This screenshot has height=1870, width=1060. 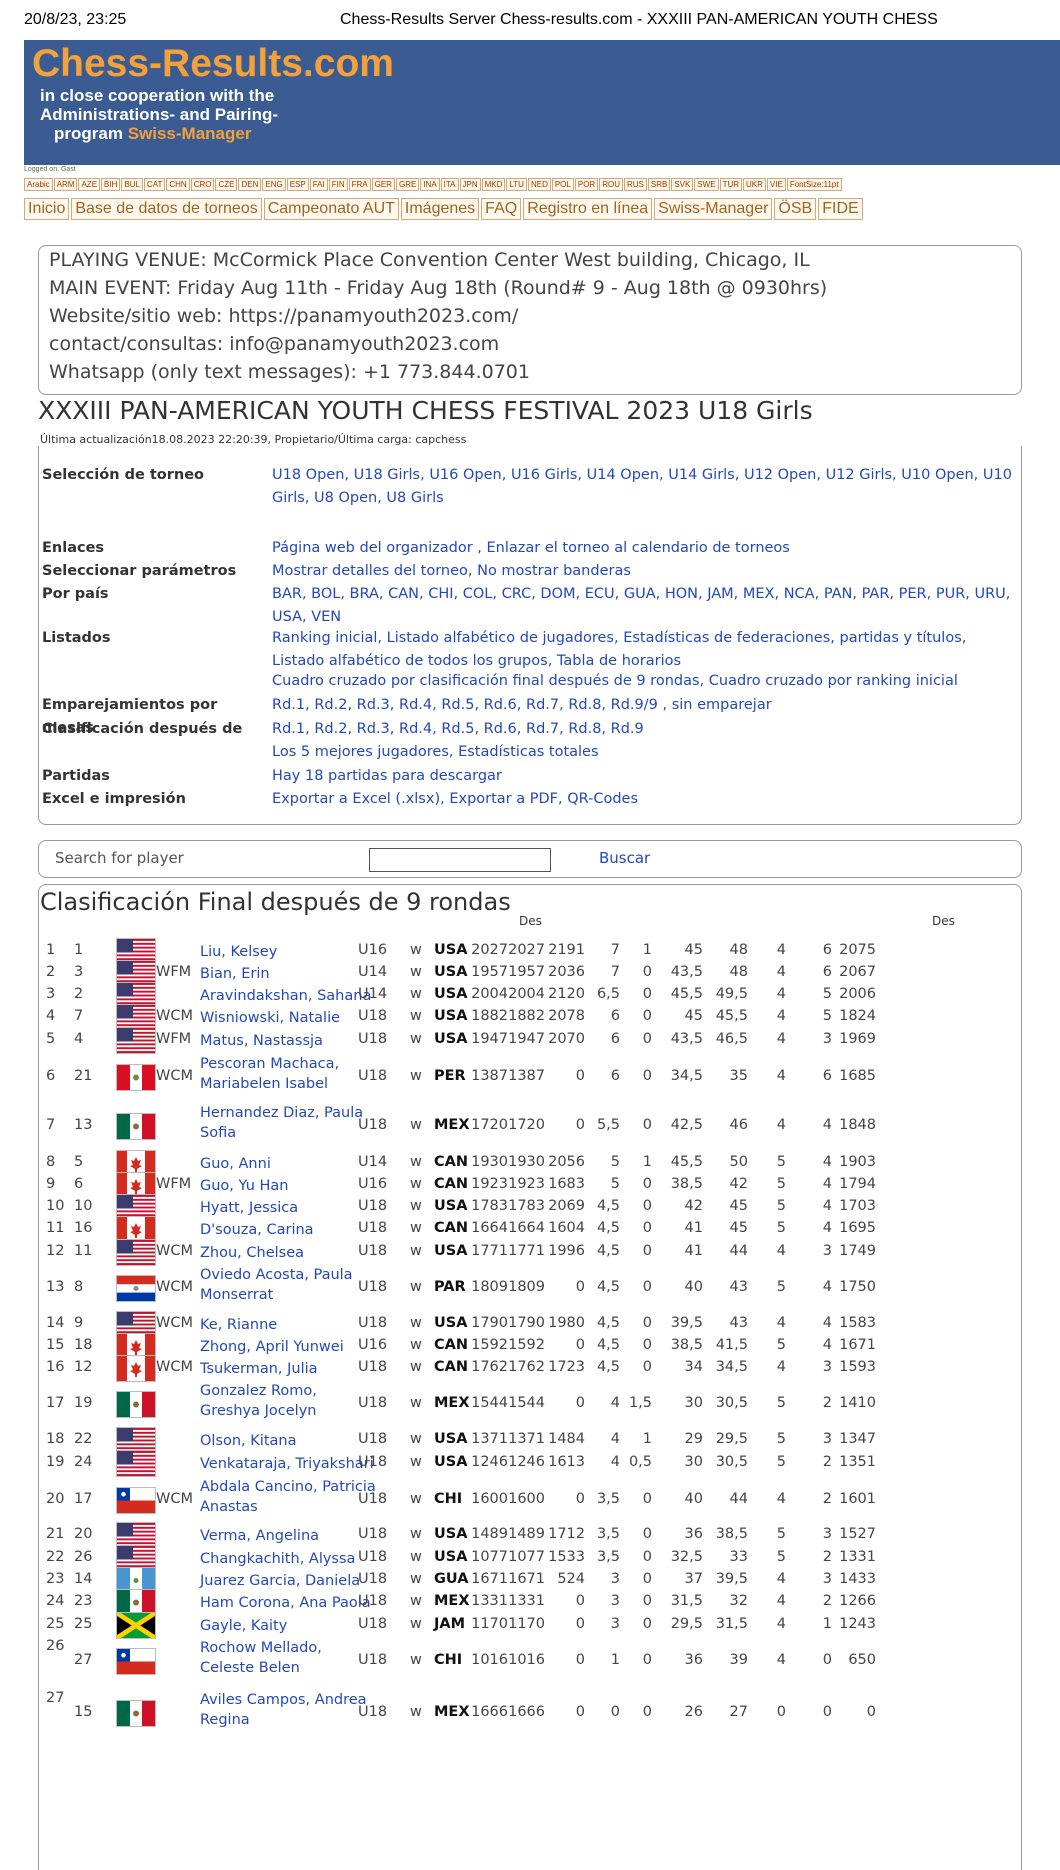 I want to click on cell-name: Pescoran Machaca, Mariabelen Isabel, so click(x=290, y=1074).